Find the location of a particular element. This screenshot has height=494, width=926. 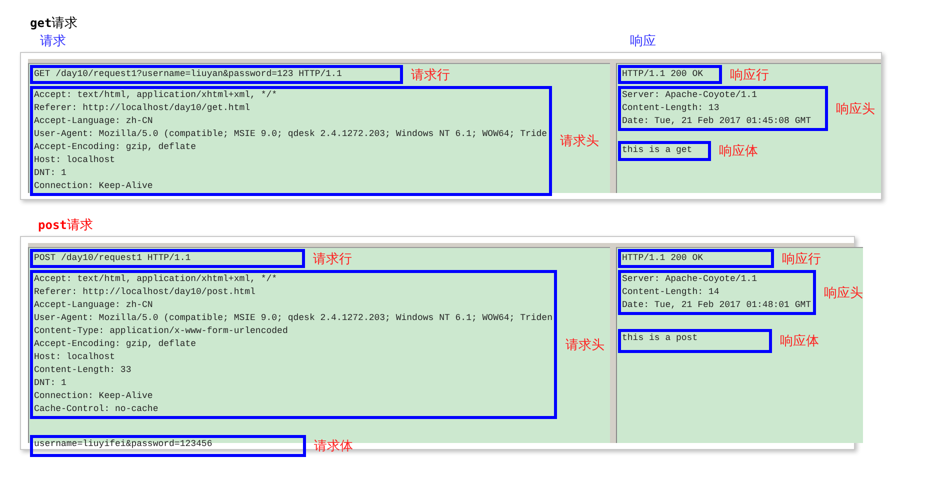

http-line: POST /day10/request1 HTTP/1.1 is located at coordinates (113, 258).